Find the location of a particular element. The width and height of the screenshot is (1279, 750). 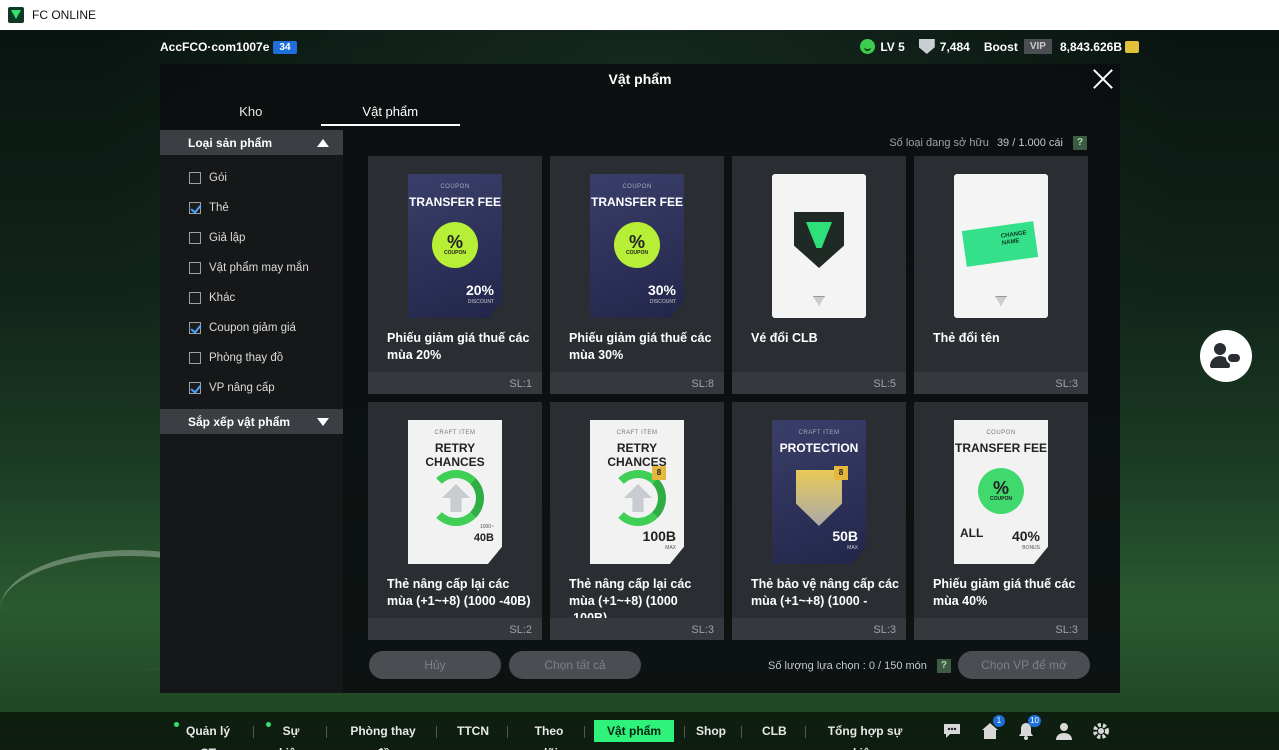

item-qty: SL:1 is located at coordinates (520, 384).